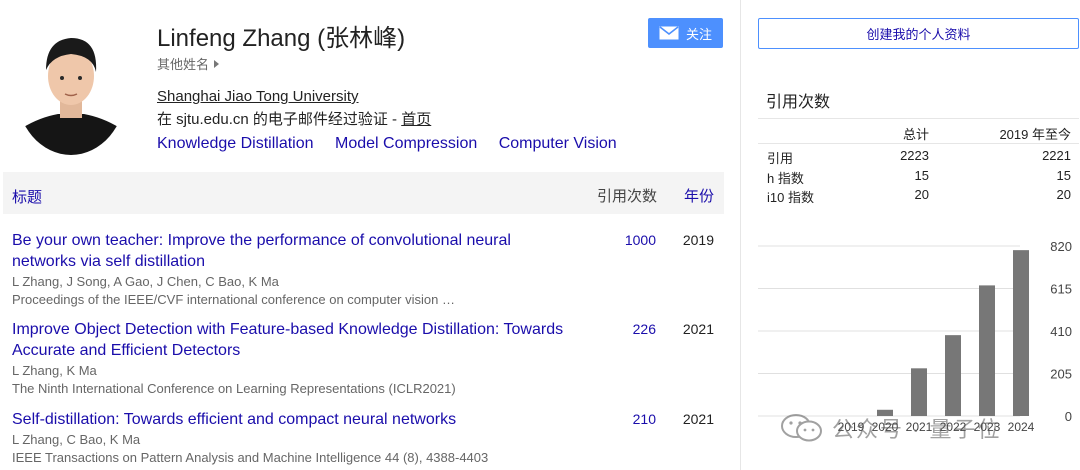 The height and width of the screenshot is (470, 1080). What do you see at coordinates (406, 143) in the screenshot?
I see `topic-link: Model Compression` at bounding box center [406, 143].